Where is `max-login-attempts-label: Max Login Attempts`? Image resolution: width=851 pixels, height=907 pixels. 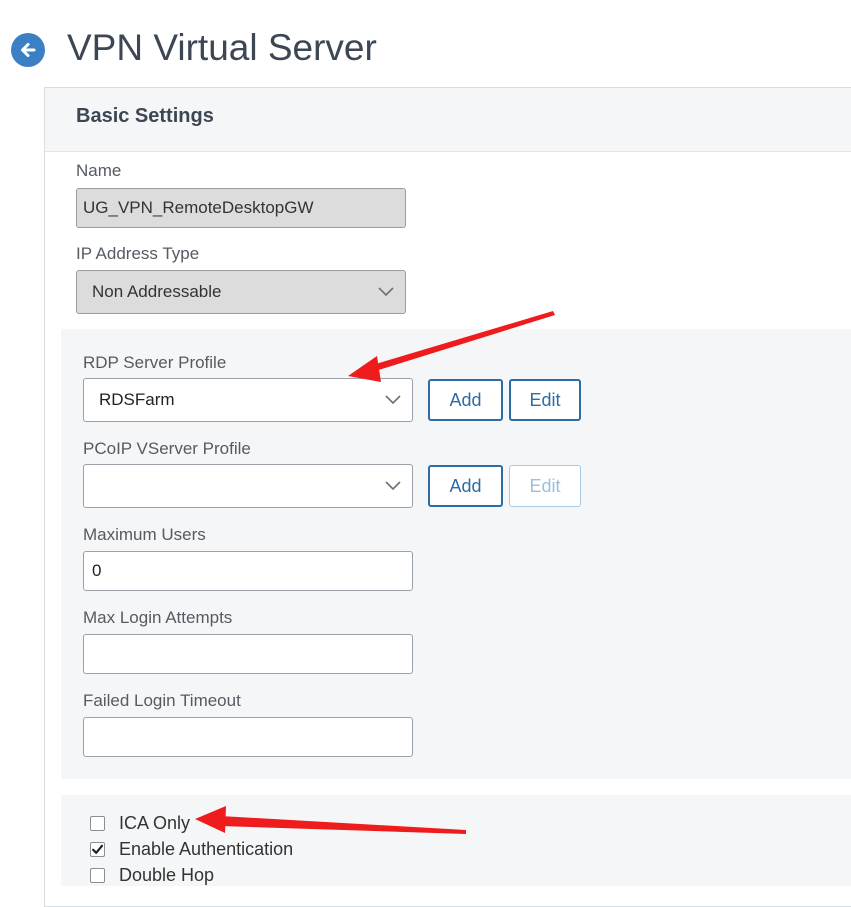 max-login-attempts-label: Max Login Attempts is located at coordinates (158, 617).